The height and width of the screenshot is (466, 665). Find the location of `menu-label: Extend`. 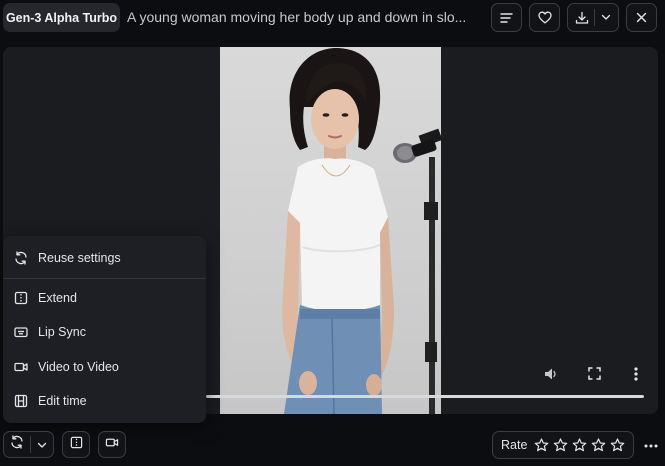

menu-label: Extend is located at coordinates (57, 298).